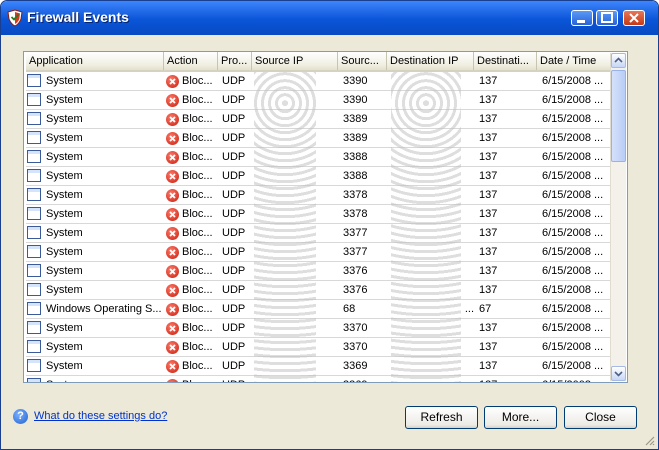 The image size is (659, 450). Describe the element at coordinates (582, 18) in the screenshot. I see `minimize-button` at that location.